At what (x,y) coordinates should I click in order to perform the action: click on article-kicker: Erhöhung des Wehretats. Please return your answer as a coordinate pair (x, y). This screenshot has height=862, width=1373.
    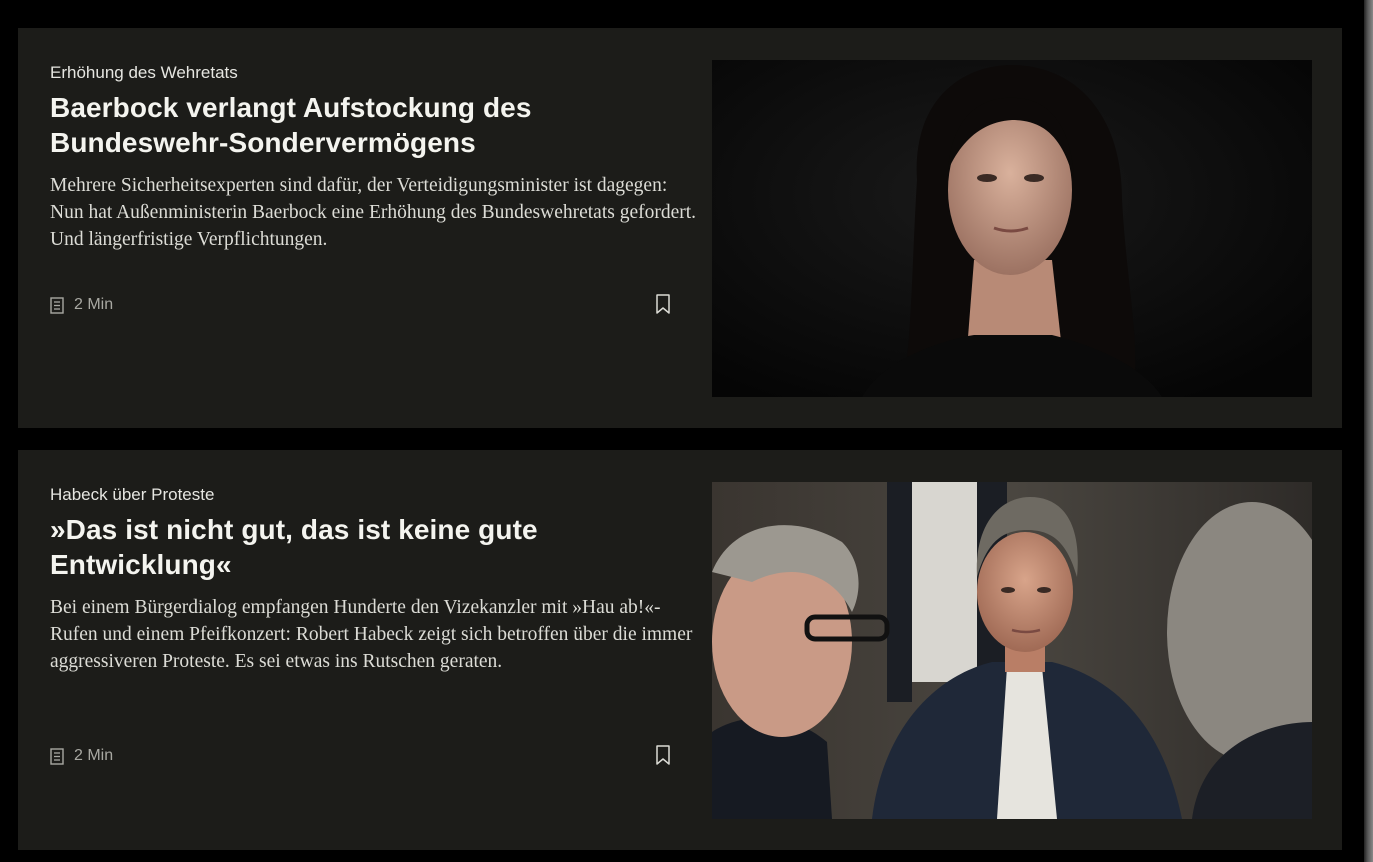
    Looking at the image, I should click on (144, 72).